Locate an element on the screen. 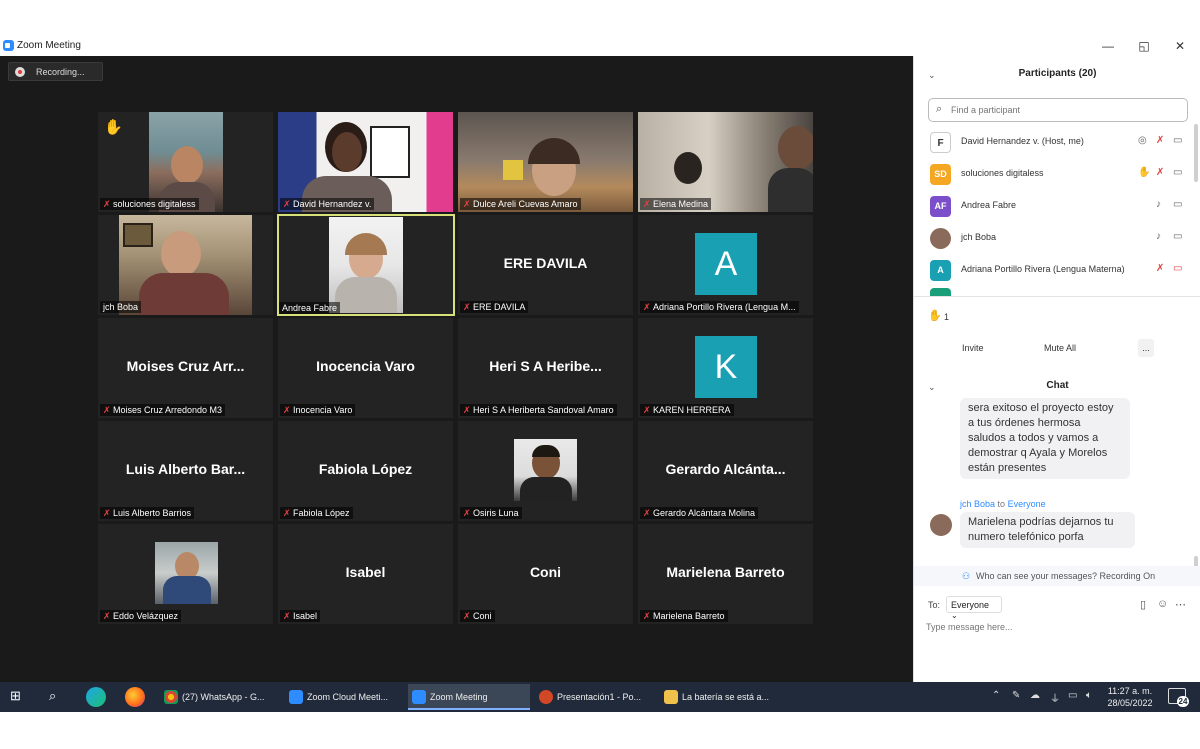 The image size is (1200, 749). usb-icon: ⏚ is located at coordinates (1055, 697).